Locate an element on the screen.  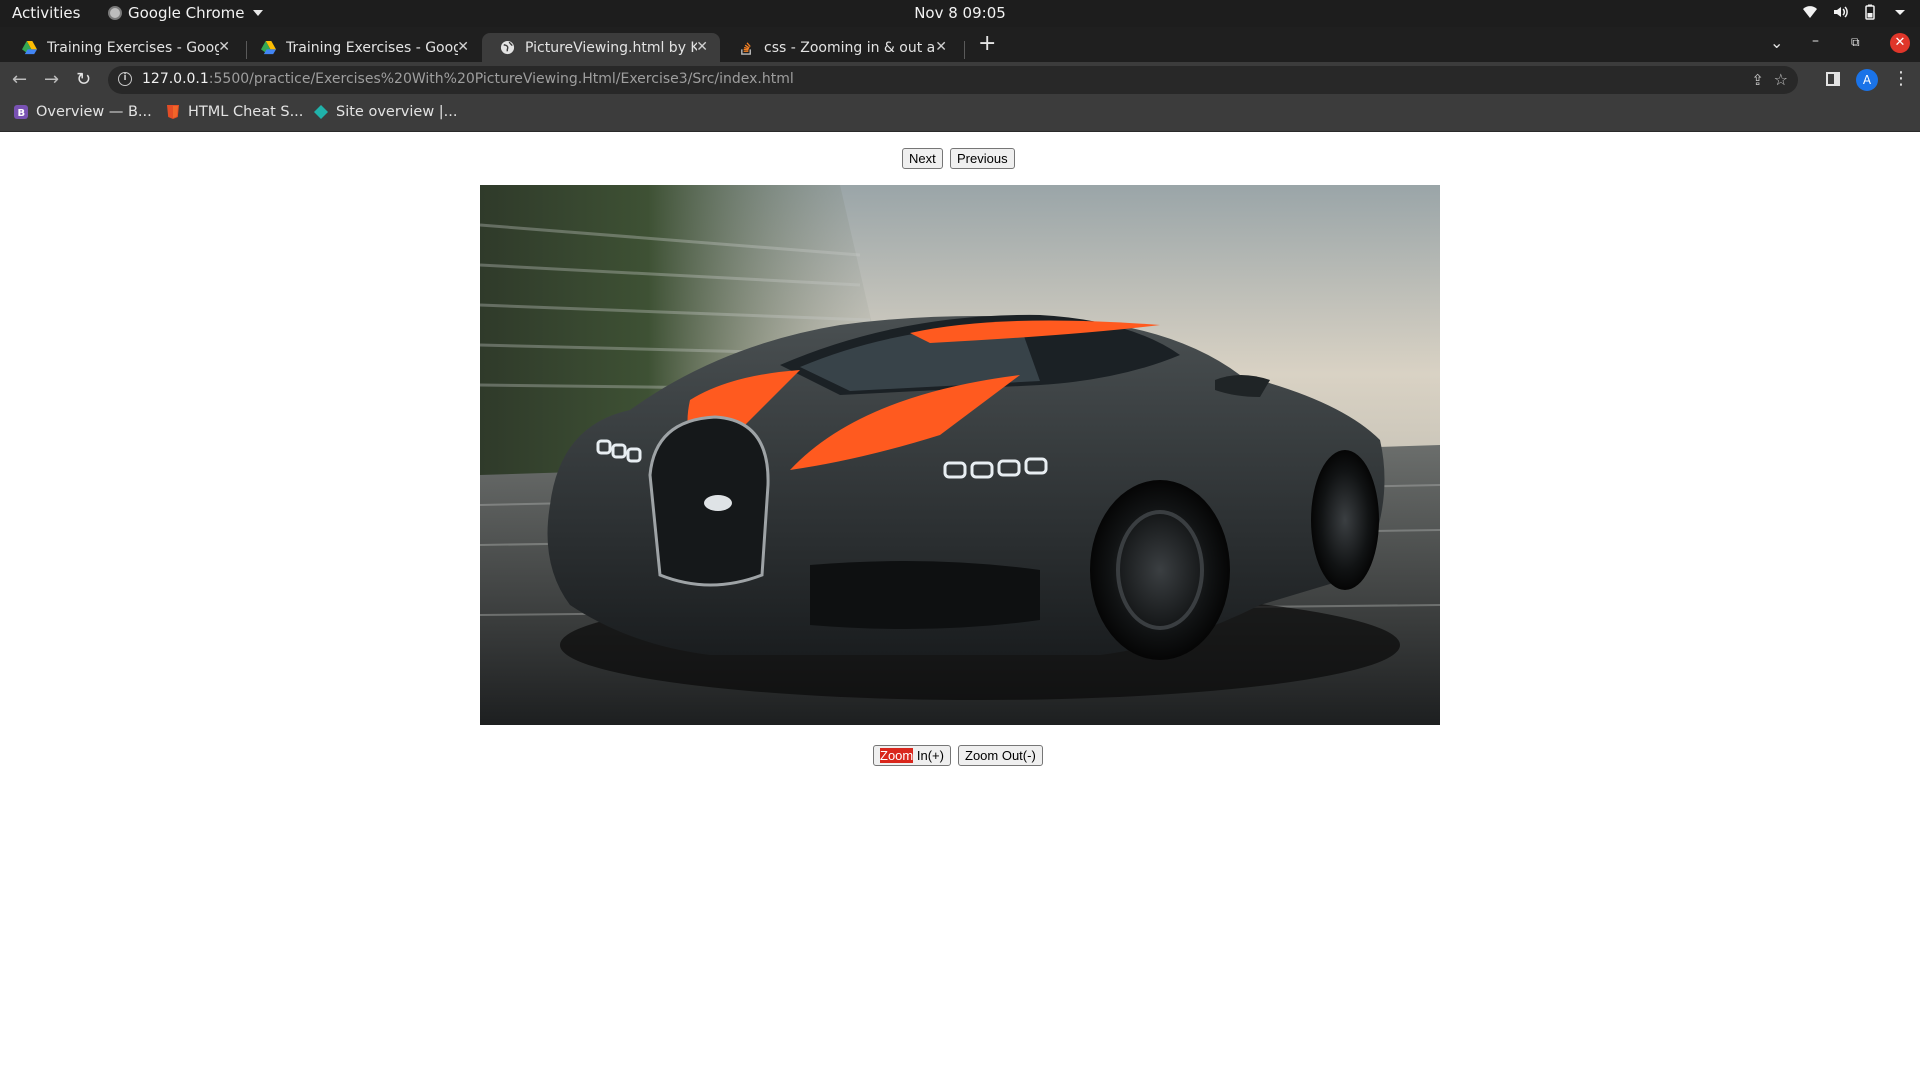
system-tray is located at coordinates (1855, 12).